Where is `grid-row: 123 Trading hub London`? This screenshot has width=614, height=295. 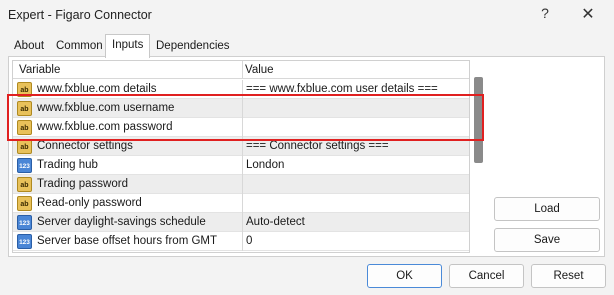
grid-row: 123 Trading hub London is located at coordinates (241, 165).